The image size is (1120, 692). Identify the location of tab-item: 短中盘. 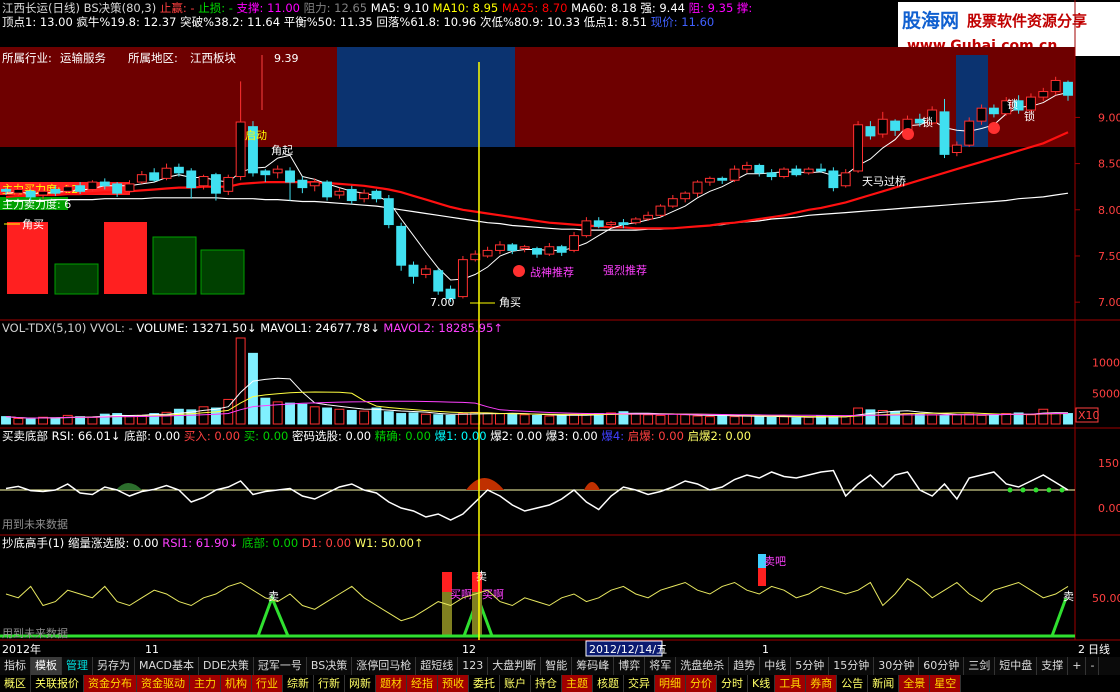
(1016, 666).